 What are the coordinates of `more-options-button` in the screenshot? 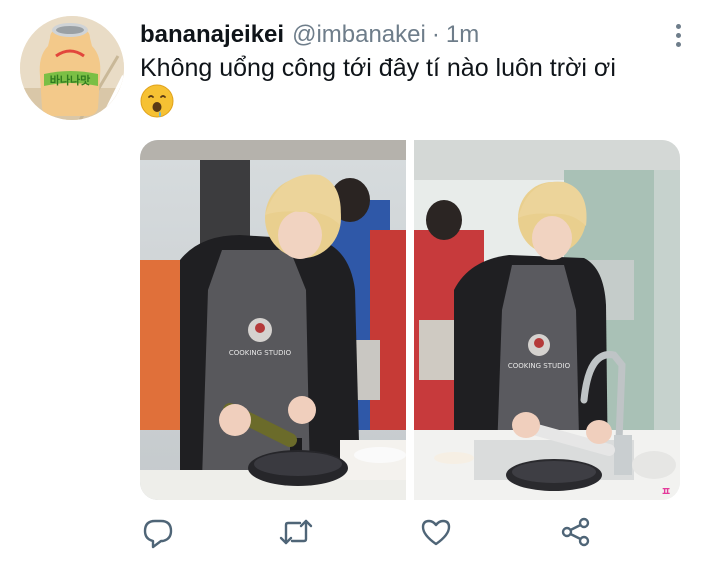 It's located at (678, 35).